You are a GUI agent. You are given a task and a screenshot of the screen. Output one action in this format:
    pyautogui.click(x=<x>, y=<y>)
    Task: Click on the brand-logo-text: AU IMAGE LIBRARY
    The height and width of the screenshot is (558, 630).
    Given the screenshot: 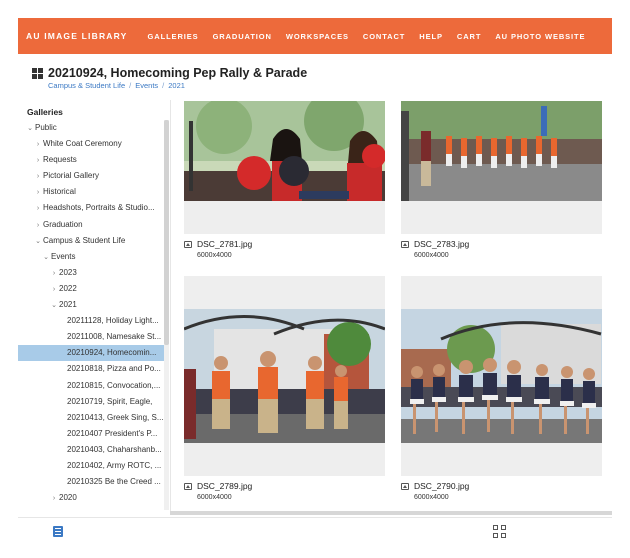 What is the action you would take?
    pyautogui.click(x=77, y=36)
    